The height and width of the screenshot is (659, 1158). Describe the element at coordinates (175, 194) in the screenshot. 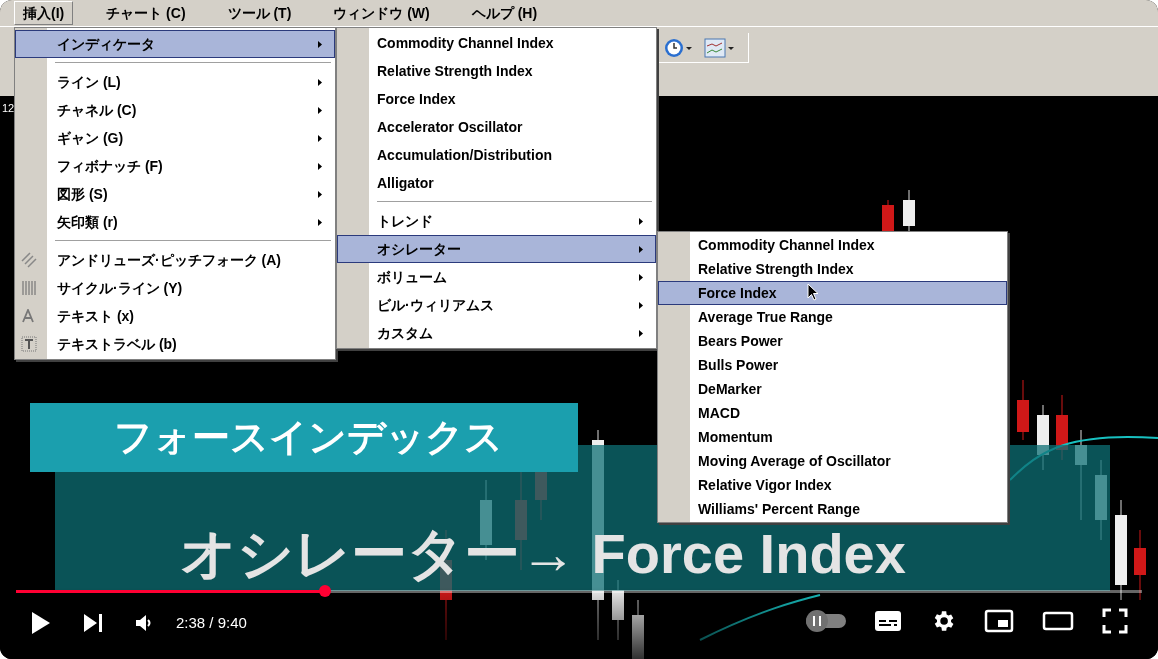

I see `menu-item: 図形 (S)` at that location.